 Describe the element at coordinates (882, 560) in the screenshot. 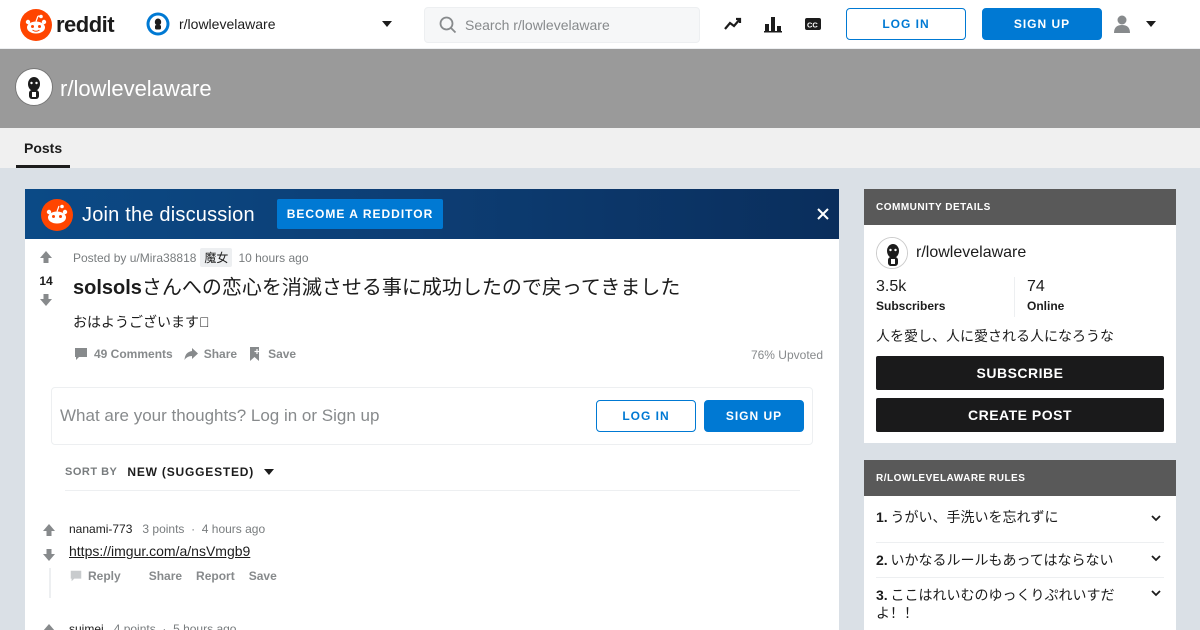

I see `rule-number: 2.` at that location.